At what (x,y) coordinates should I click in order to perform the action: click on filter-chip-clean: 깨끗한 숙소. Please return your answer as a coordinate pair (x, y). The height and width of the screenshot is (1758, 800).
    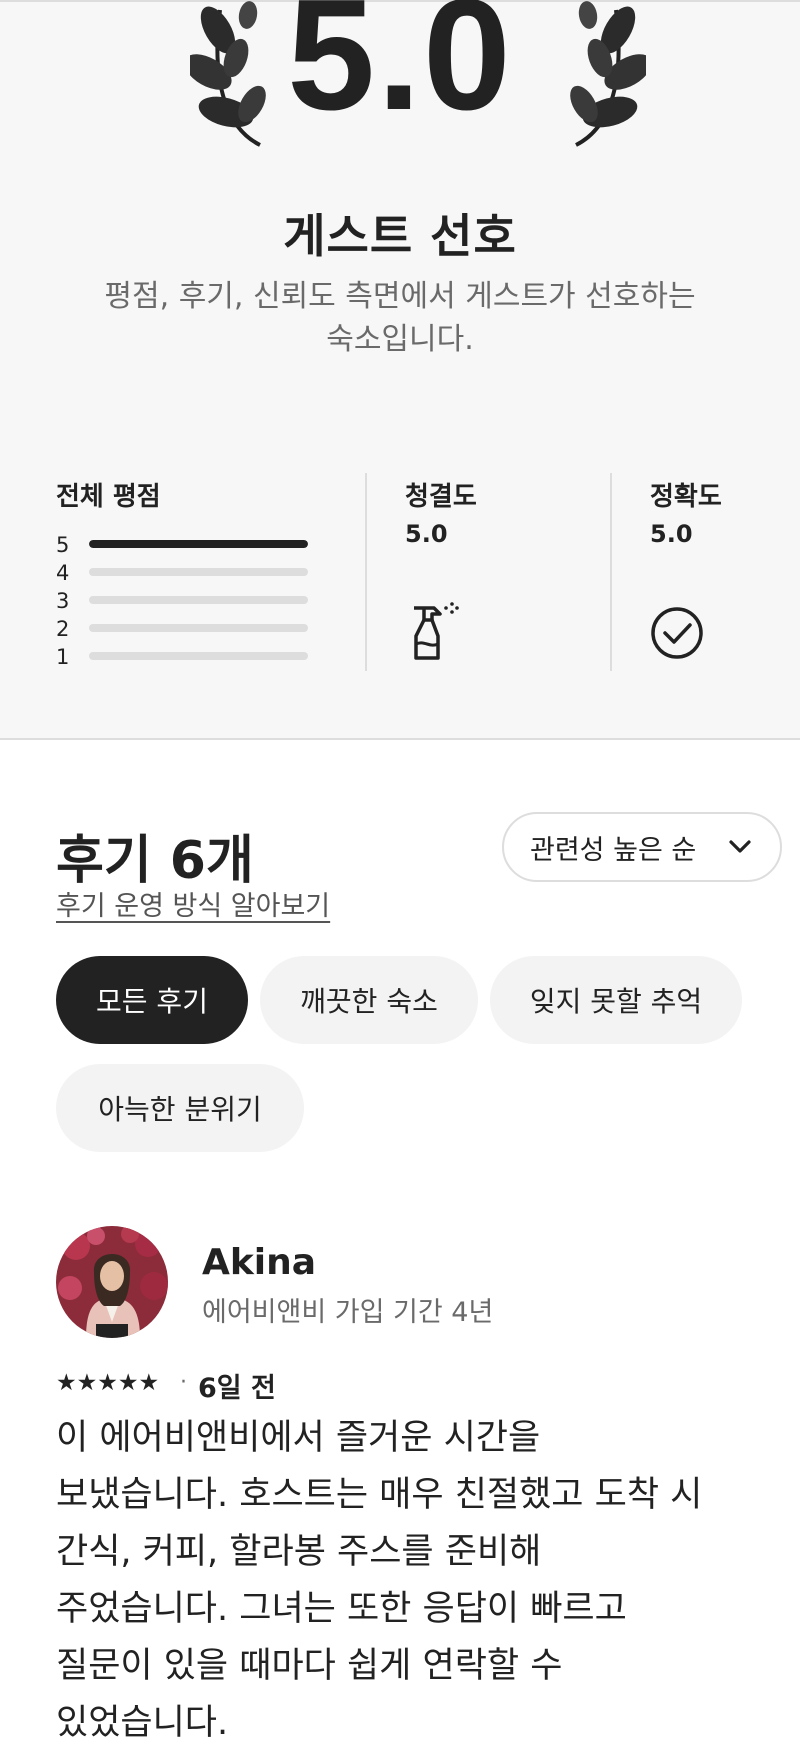
    Looking at the image, I should click on (369, 1000).